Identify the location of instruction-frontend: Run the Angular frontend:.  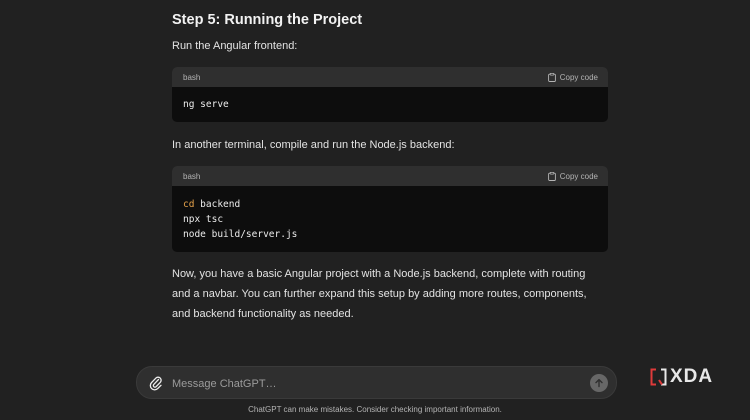
(235, 46).